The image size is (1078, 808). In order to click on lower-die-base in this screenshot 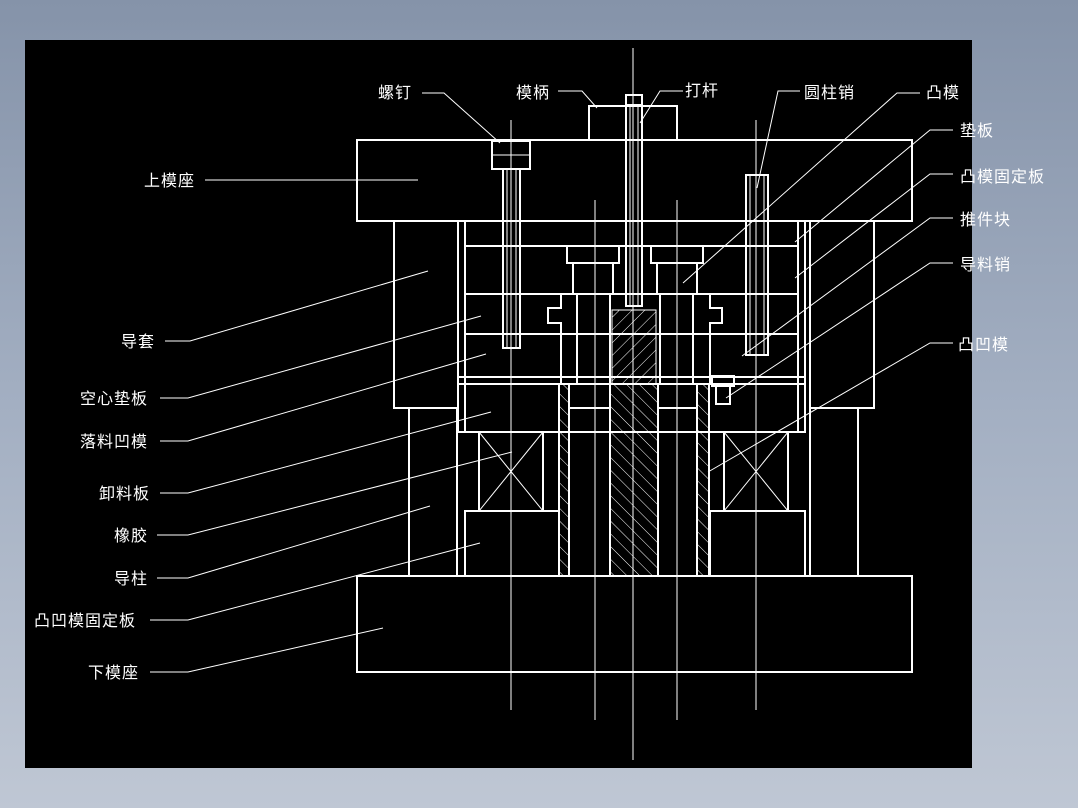, I will do `click(634, 624)`.